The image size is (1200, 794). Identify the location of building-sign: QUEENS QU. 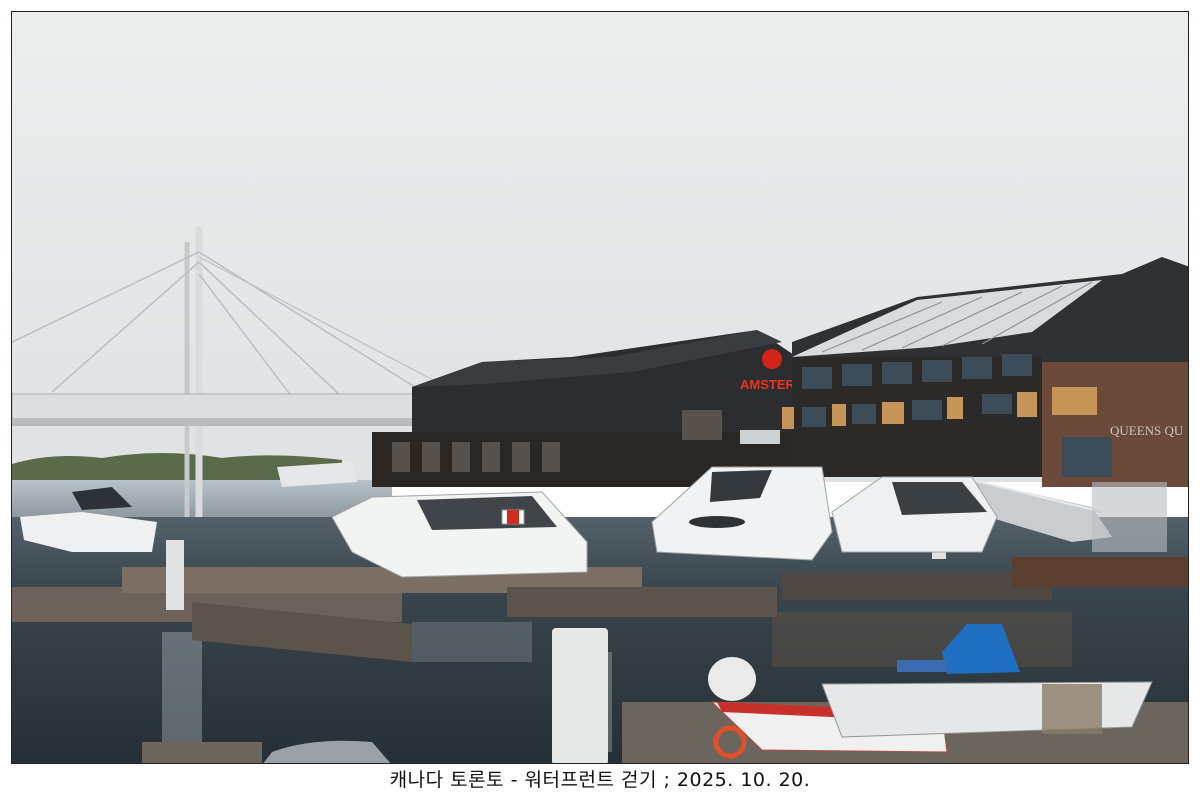
(1147, 430).